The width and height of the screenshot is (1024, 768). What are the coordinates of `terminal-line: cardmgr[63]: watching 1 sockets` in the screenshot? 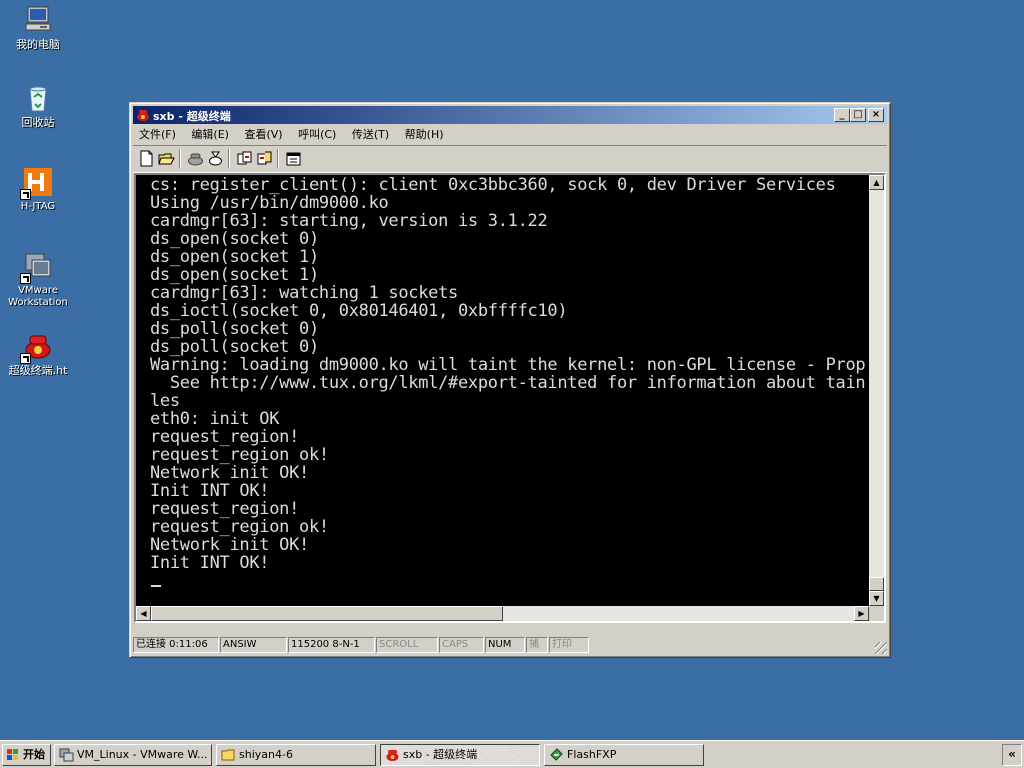 It's located at (304, 293).